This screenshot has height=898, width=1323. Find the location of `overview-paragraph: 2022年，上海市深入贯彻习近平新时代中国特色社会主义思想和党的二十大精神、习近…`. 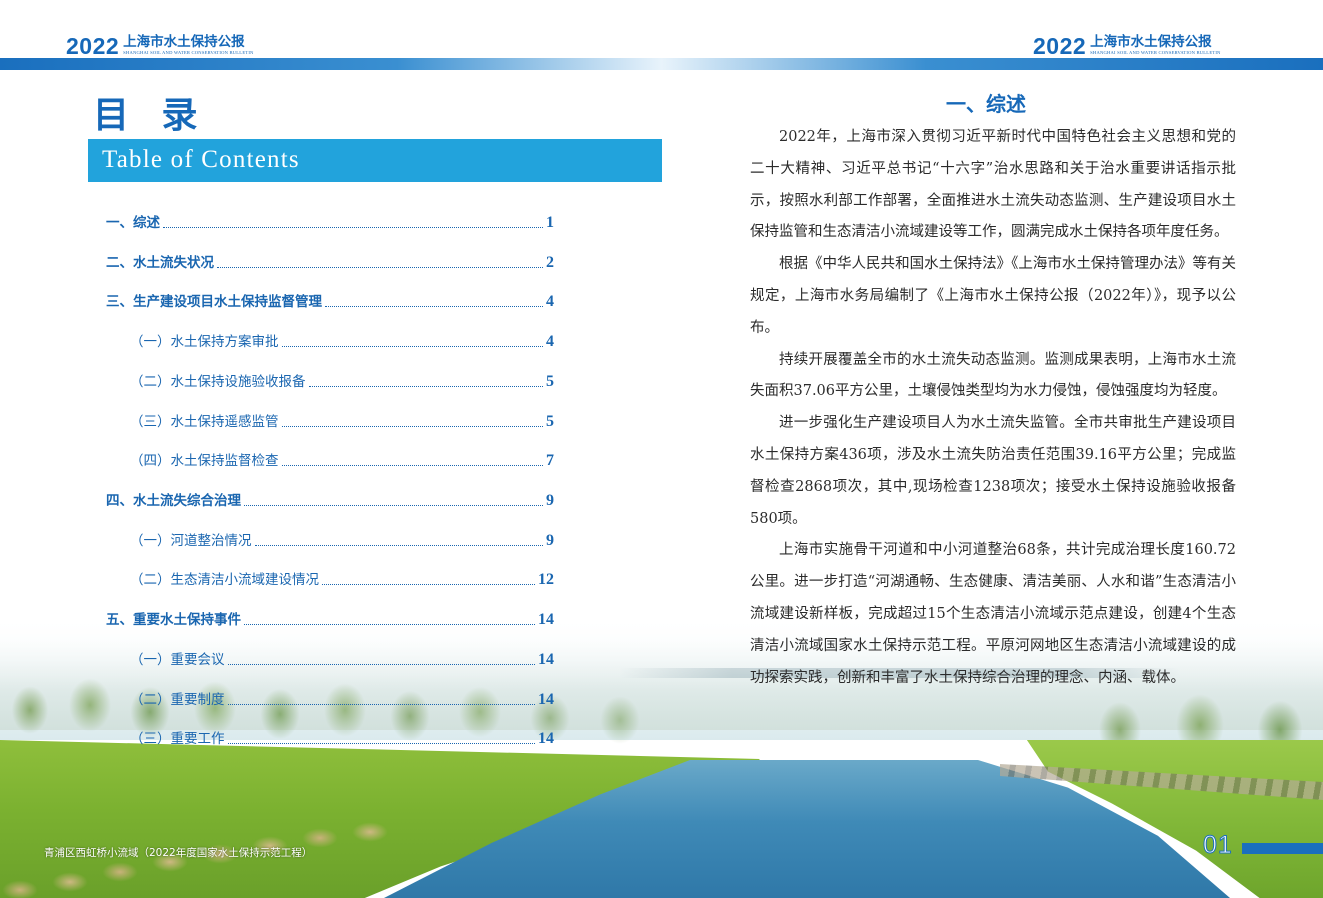

overview-paragraph: 2022年，上海市深入贯彻习近平新时代中国特色社会主义思想和党的二十大精神、习近… is located at coordinates (993, 185).